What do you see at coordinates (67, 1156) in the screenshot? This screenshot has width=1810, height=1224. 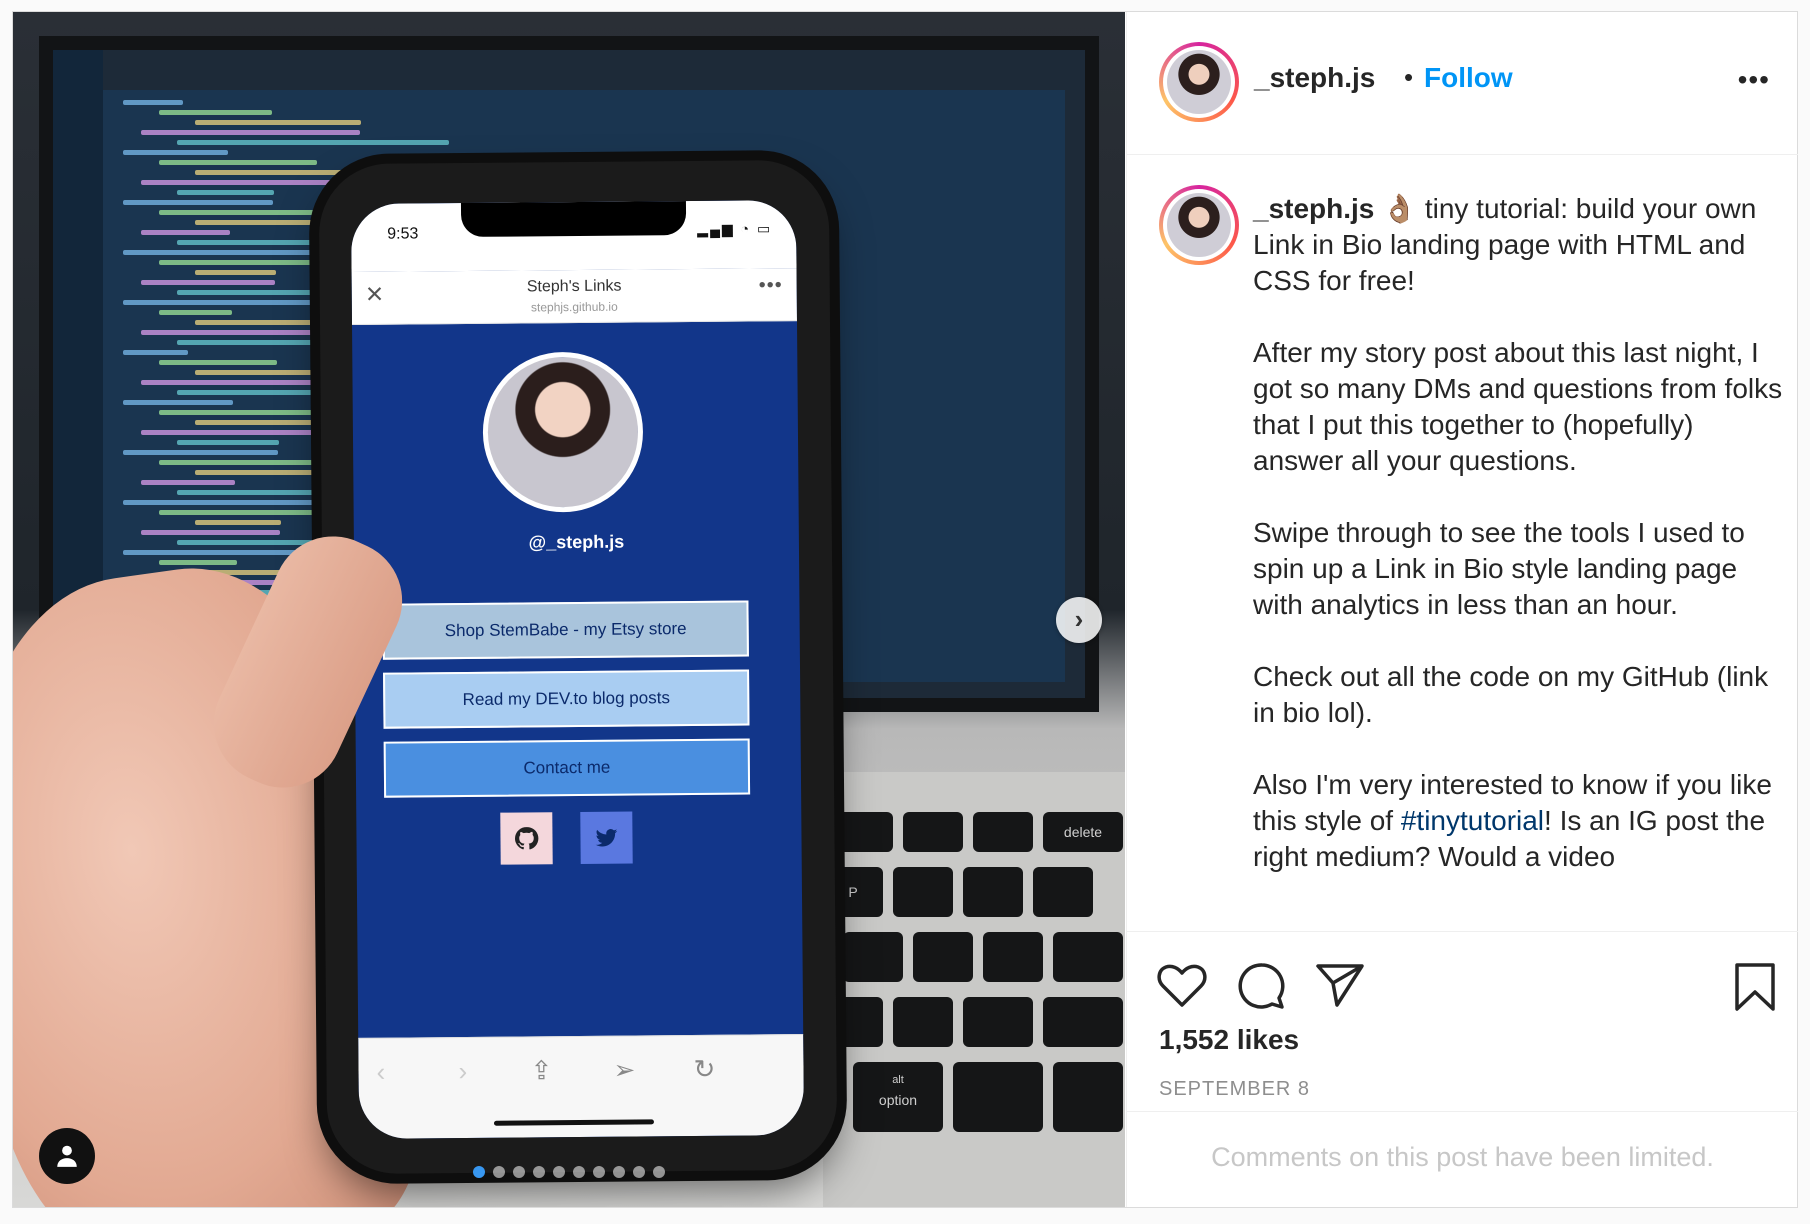 I see `tagged-users-button` at bounding box center [67, 1156].